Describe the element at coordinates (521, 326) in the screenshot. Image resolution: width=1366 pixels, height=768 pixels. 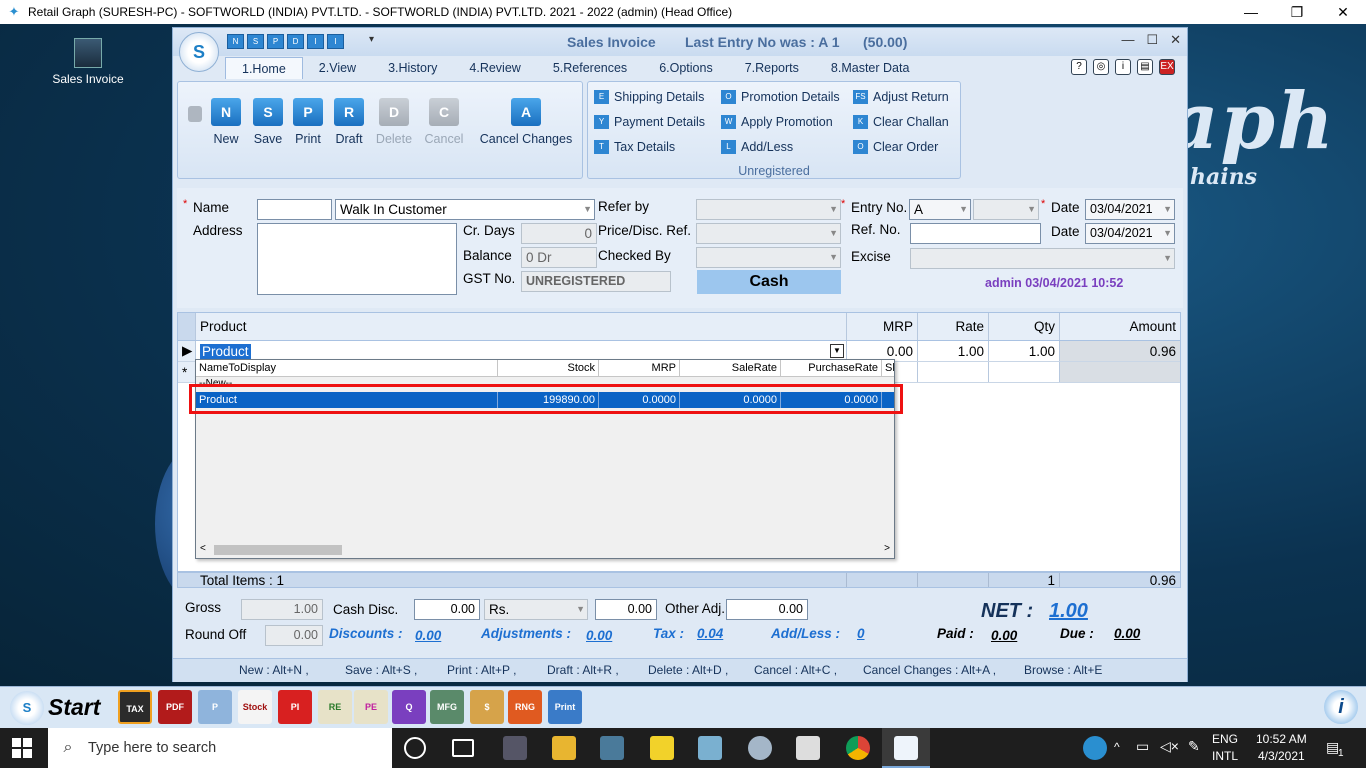
I see `col-product: Product` at that location.